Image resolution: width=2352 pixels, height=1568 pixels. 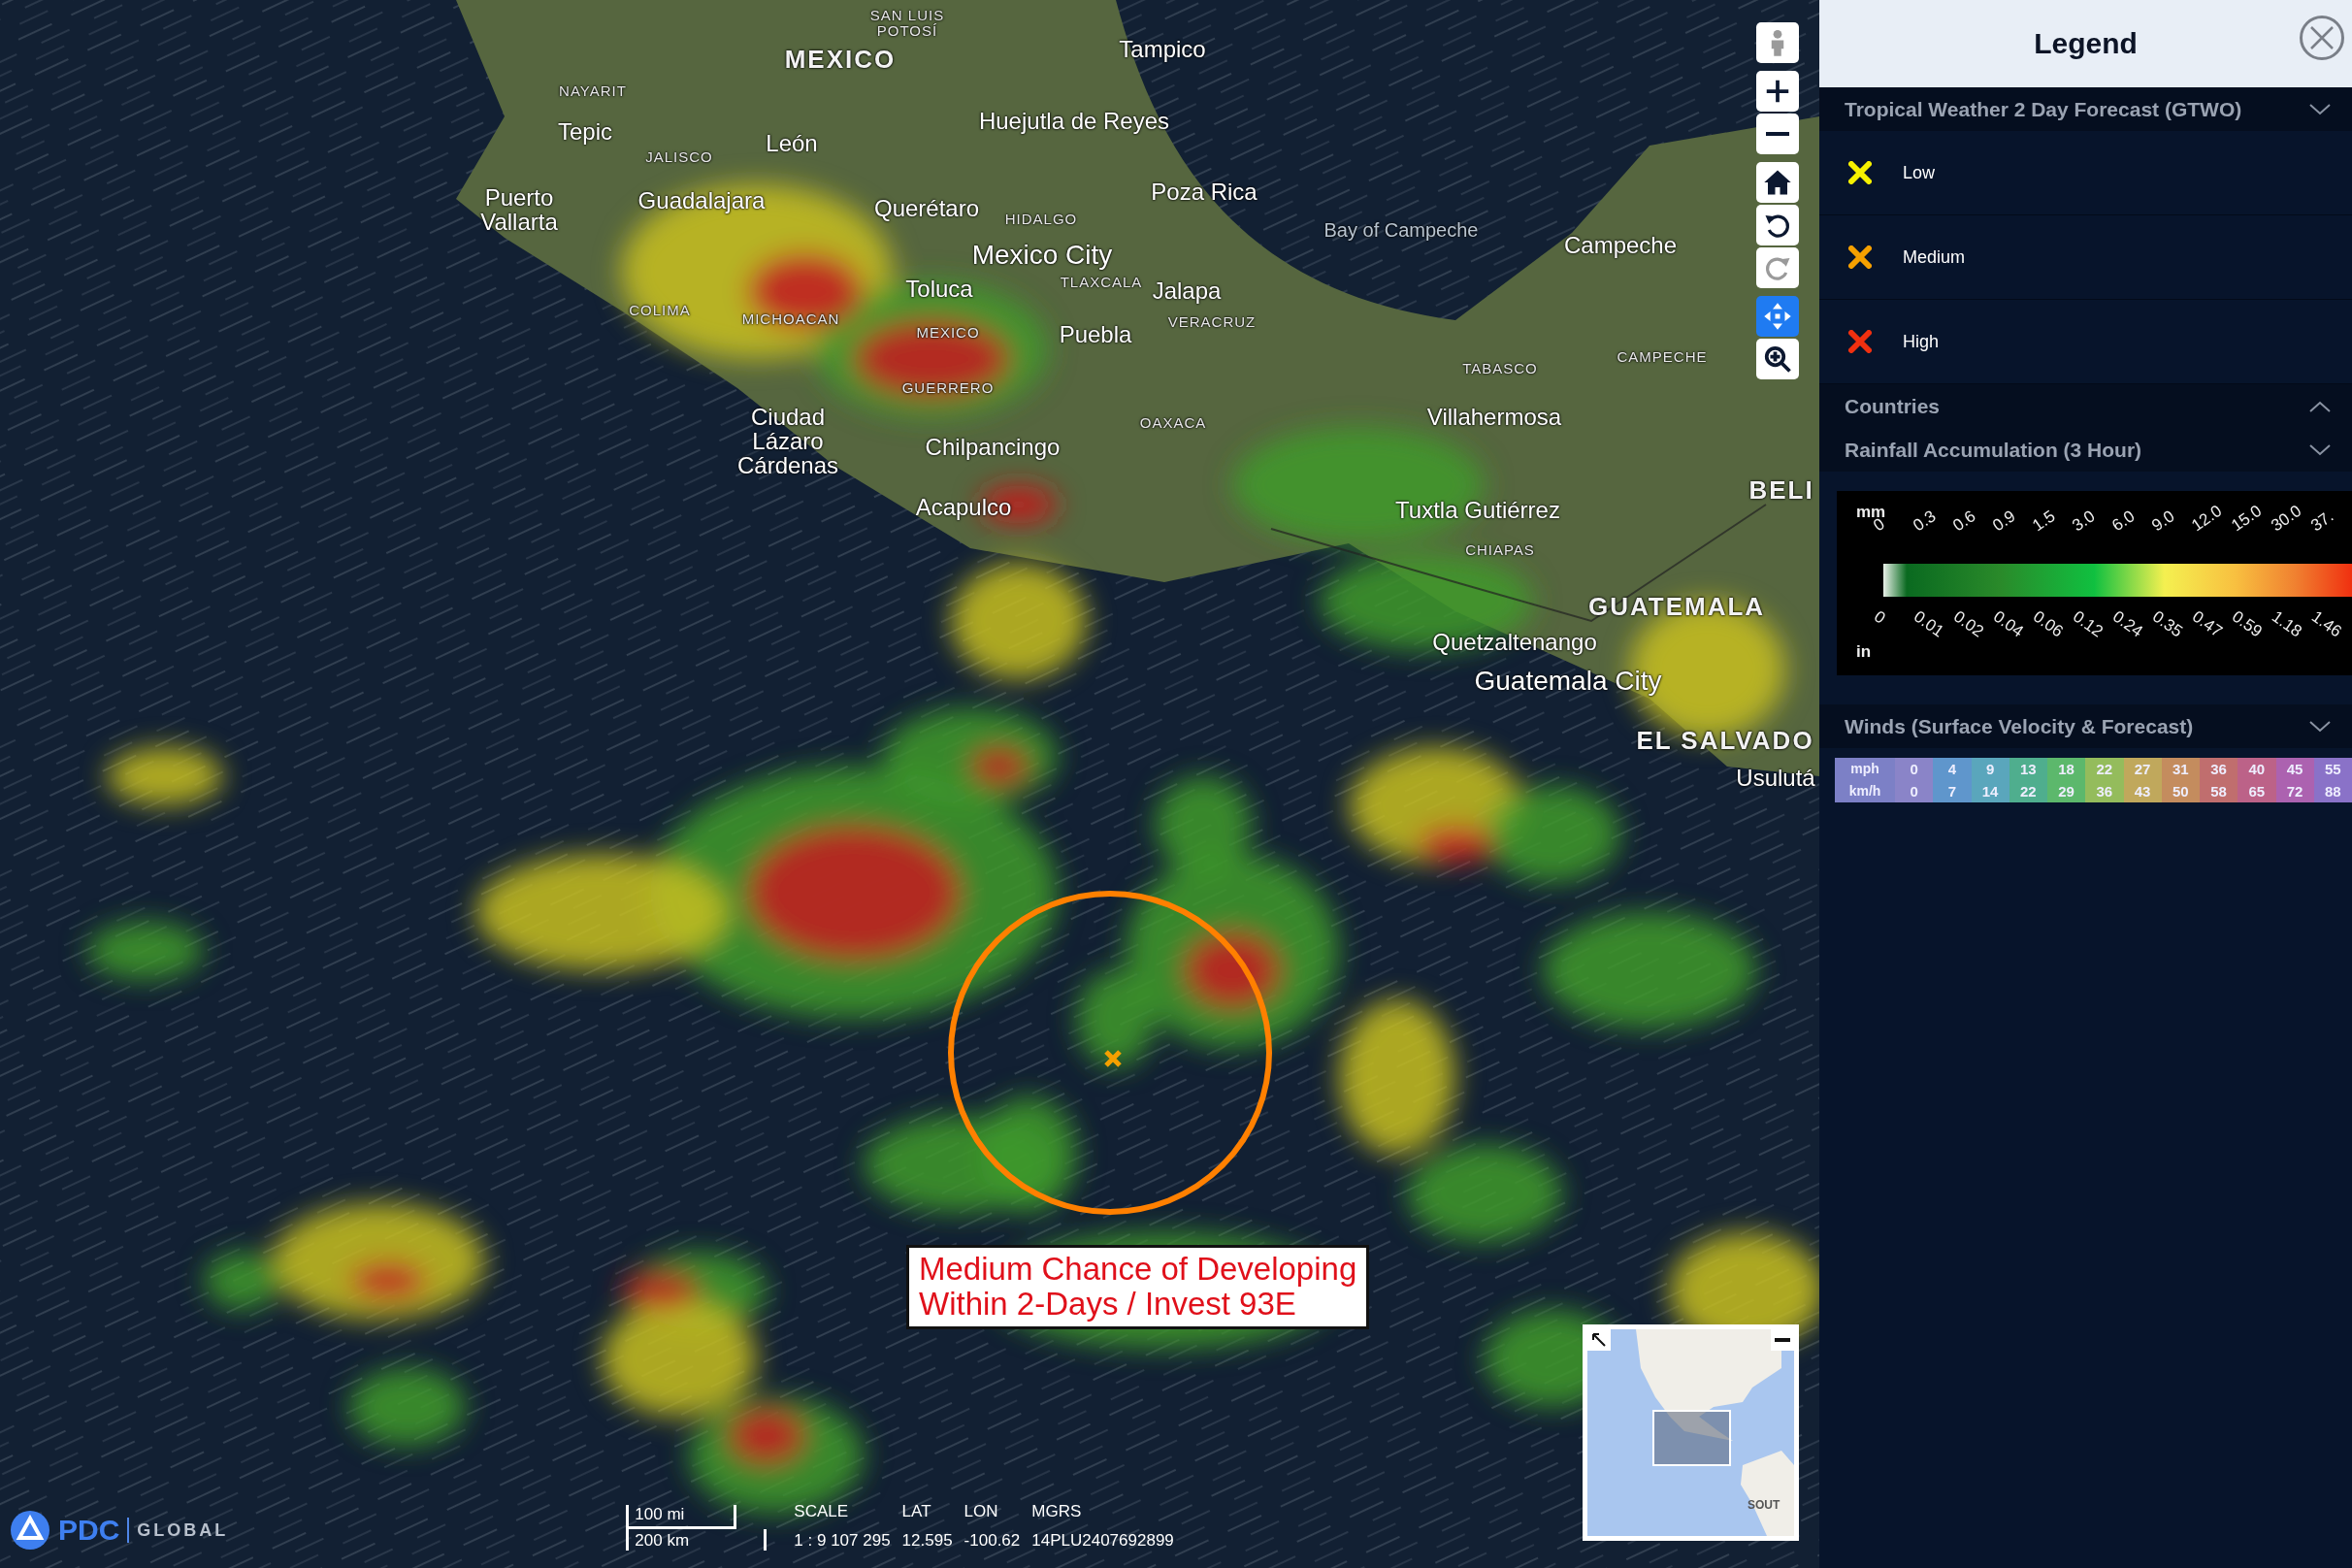 What do you see at coordinates (1514, 642) in the screenshot?
I see `place-label: Quetzaltenango` at bounding box center [1514, 642].